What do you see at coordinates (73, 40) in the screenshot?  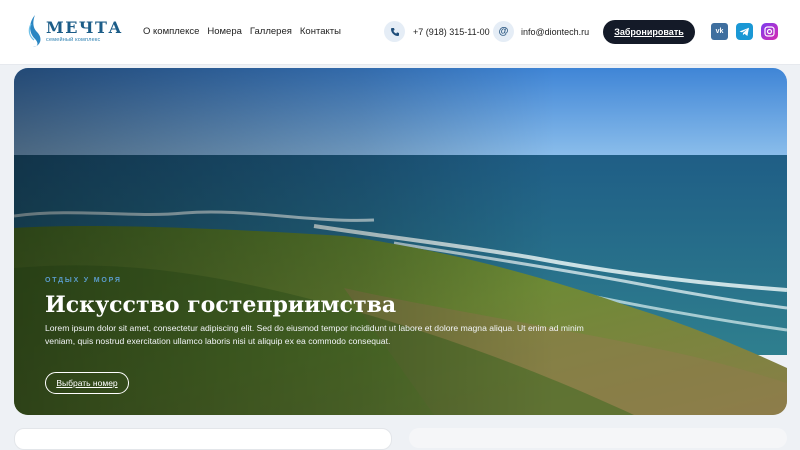 I see `logo-tagline: семейный комплекс` at bounding box center [73, 40].